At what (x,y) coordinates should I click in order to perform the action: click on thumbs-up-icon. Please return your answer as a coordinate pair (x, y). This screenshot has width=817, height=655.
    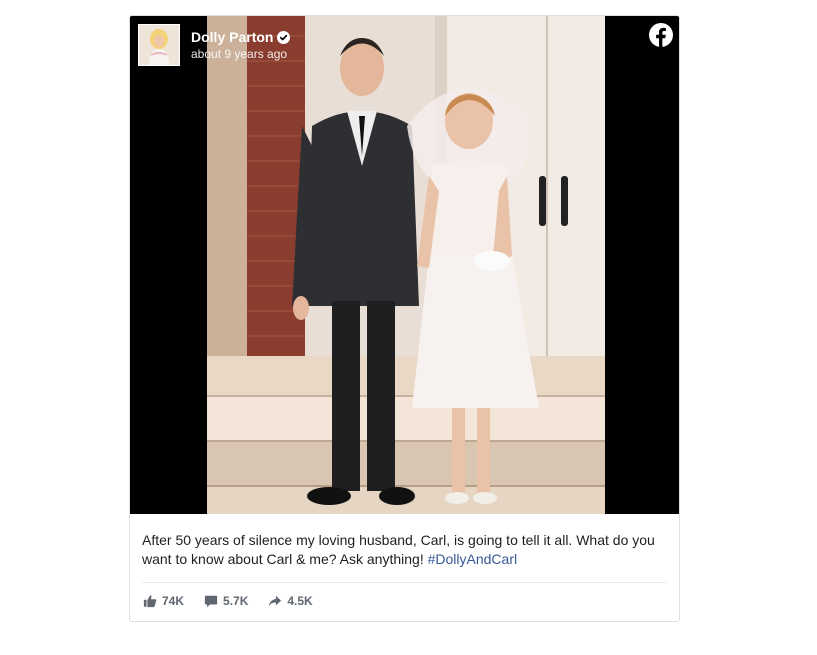
    Looking at the image, I should click on (150, 601).